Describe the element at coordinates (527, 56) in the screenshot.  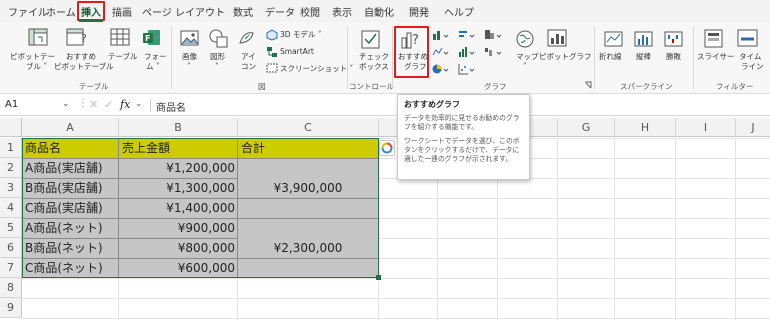
I see `map-label-1: マップ` at that location.